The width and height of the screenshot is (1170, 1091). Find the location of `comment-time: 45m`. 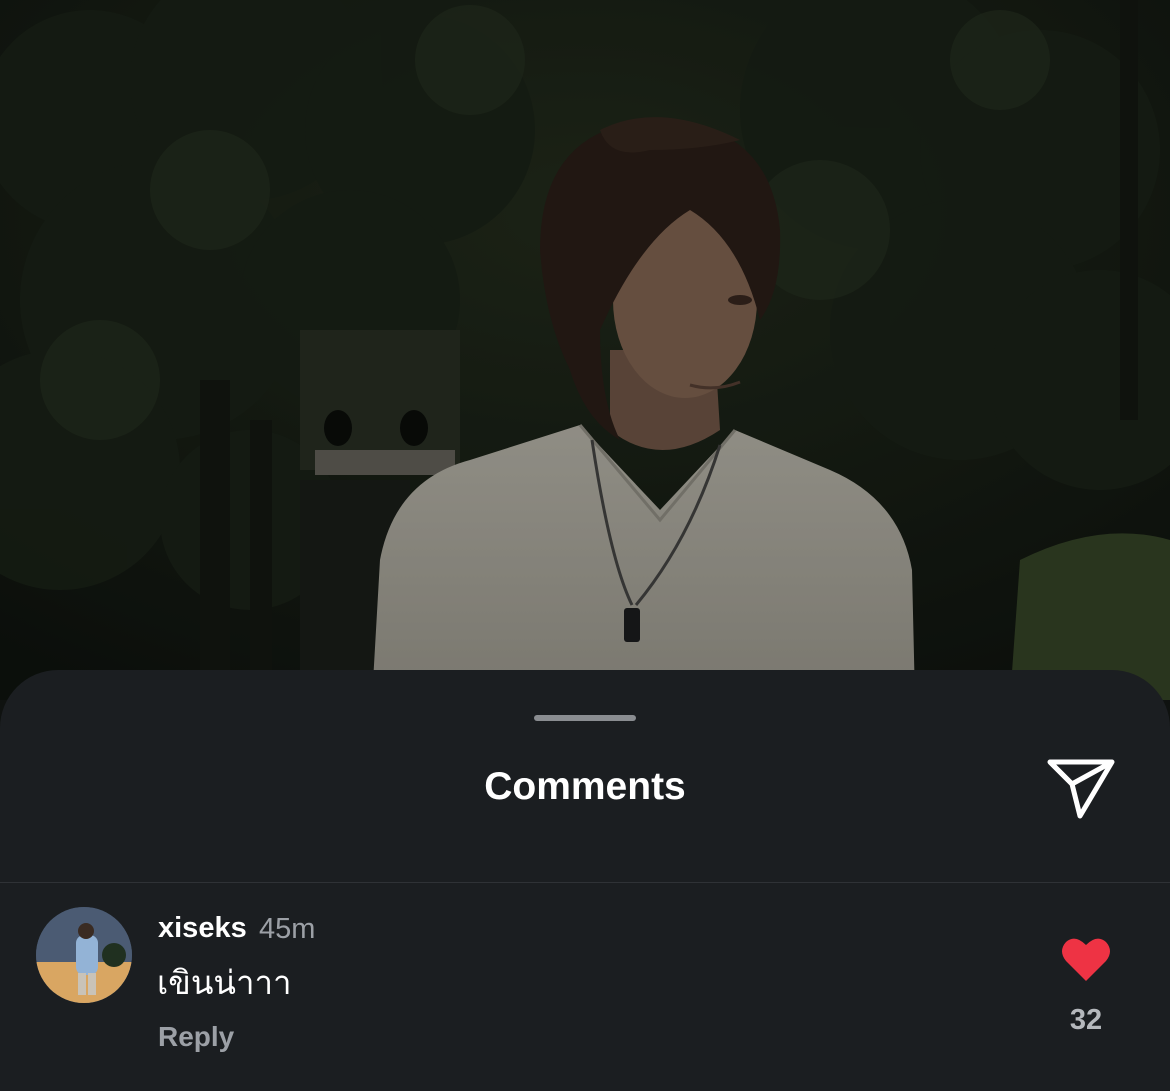

comment-time: 45m is located at coordinates (287, 929).